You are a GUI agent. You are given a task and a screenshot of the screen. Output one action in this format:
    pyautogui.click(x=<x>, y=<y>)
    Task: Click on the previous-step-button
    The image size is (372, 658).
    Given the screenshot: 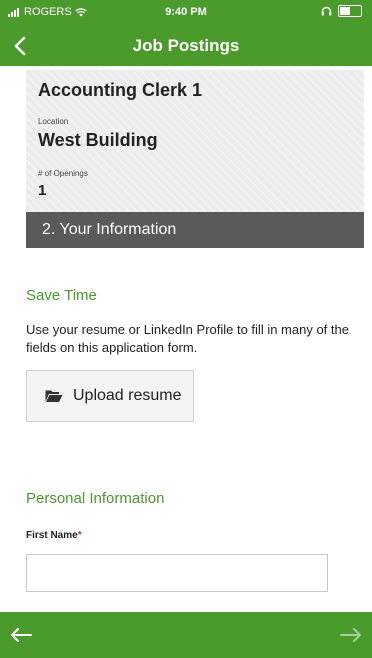 What is the action you would take?
    pyautogui.click(x=21, y=635)
    